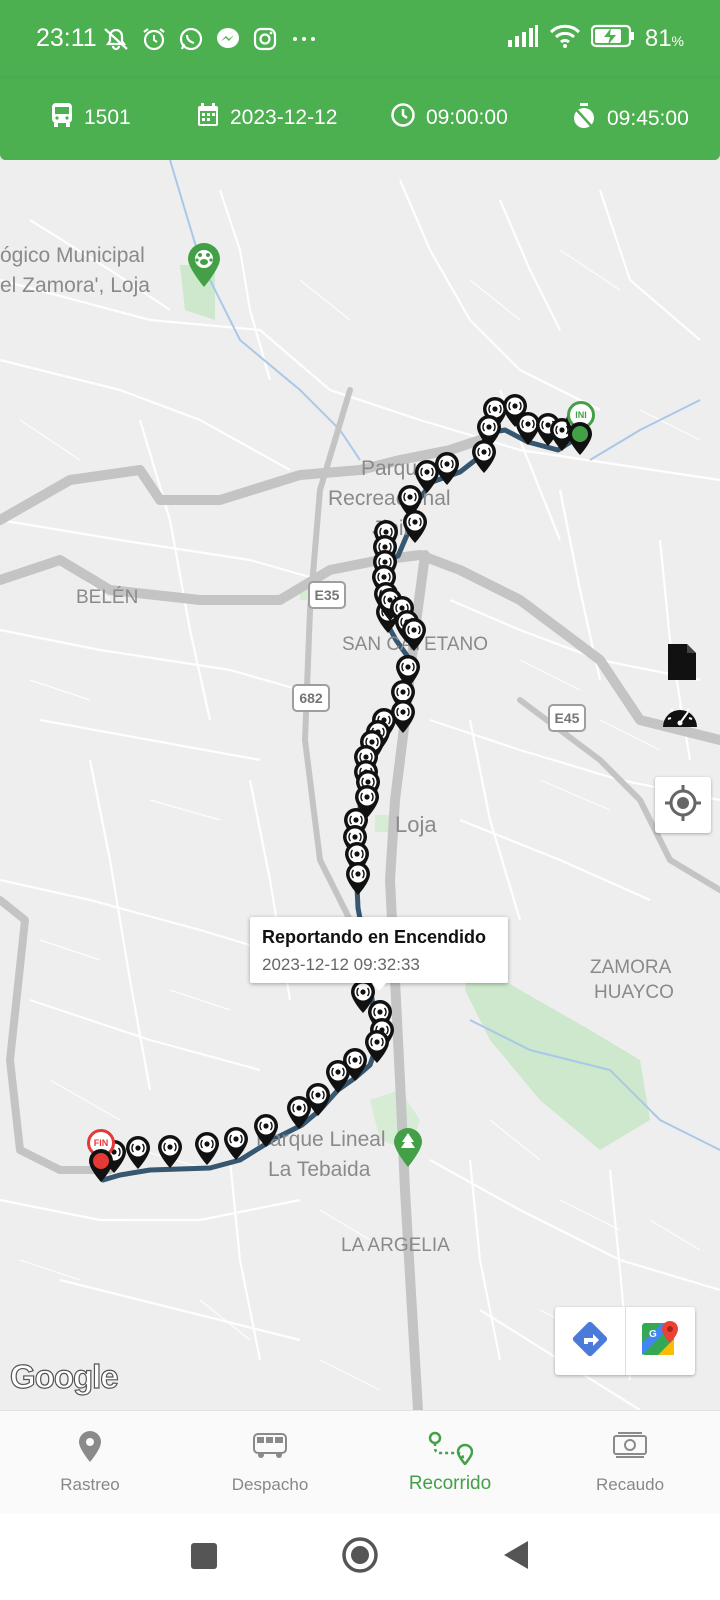  What do you see at coordinates (265, 41) in the screenshot?
I see `instagram-icon` at bounding box center [265, 41].